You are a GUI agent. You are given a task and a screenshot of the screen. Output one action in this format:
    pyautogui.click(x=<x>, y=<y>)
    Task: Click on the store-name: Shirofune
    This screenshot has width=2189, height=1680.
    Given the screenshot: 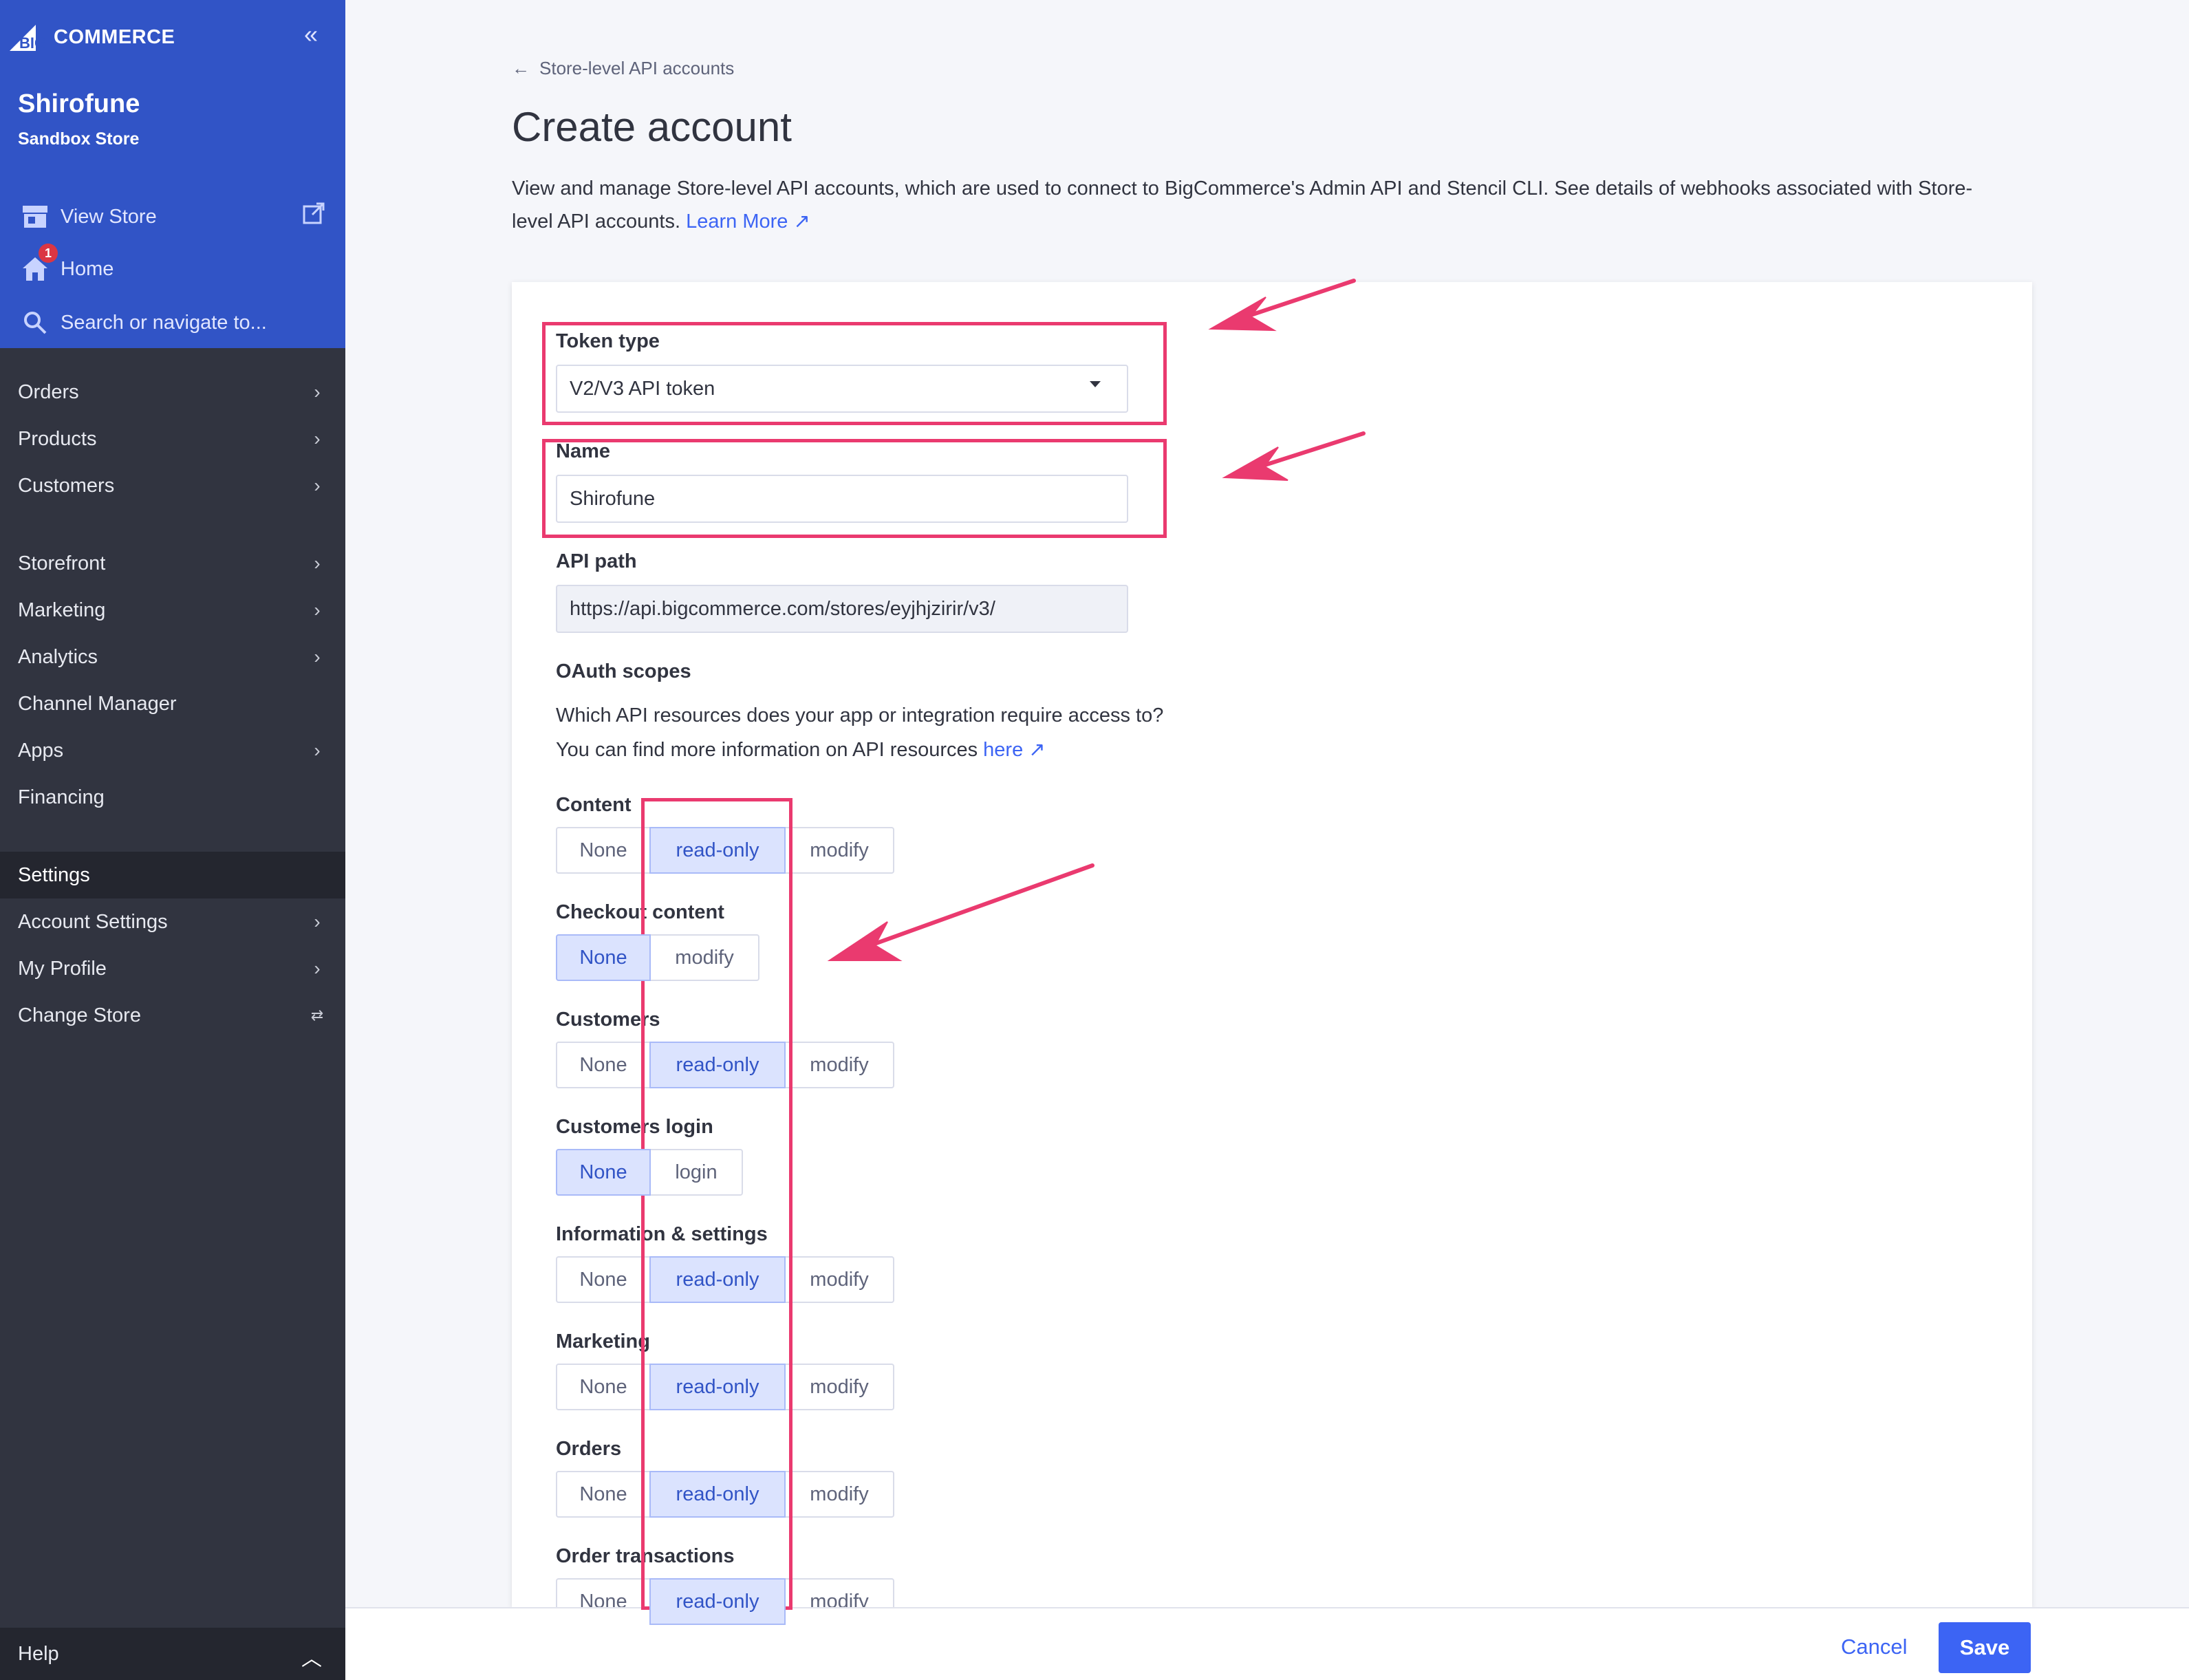 What is the action you would take?
    pyautogui.click(x=79, y=103)
    